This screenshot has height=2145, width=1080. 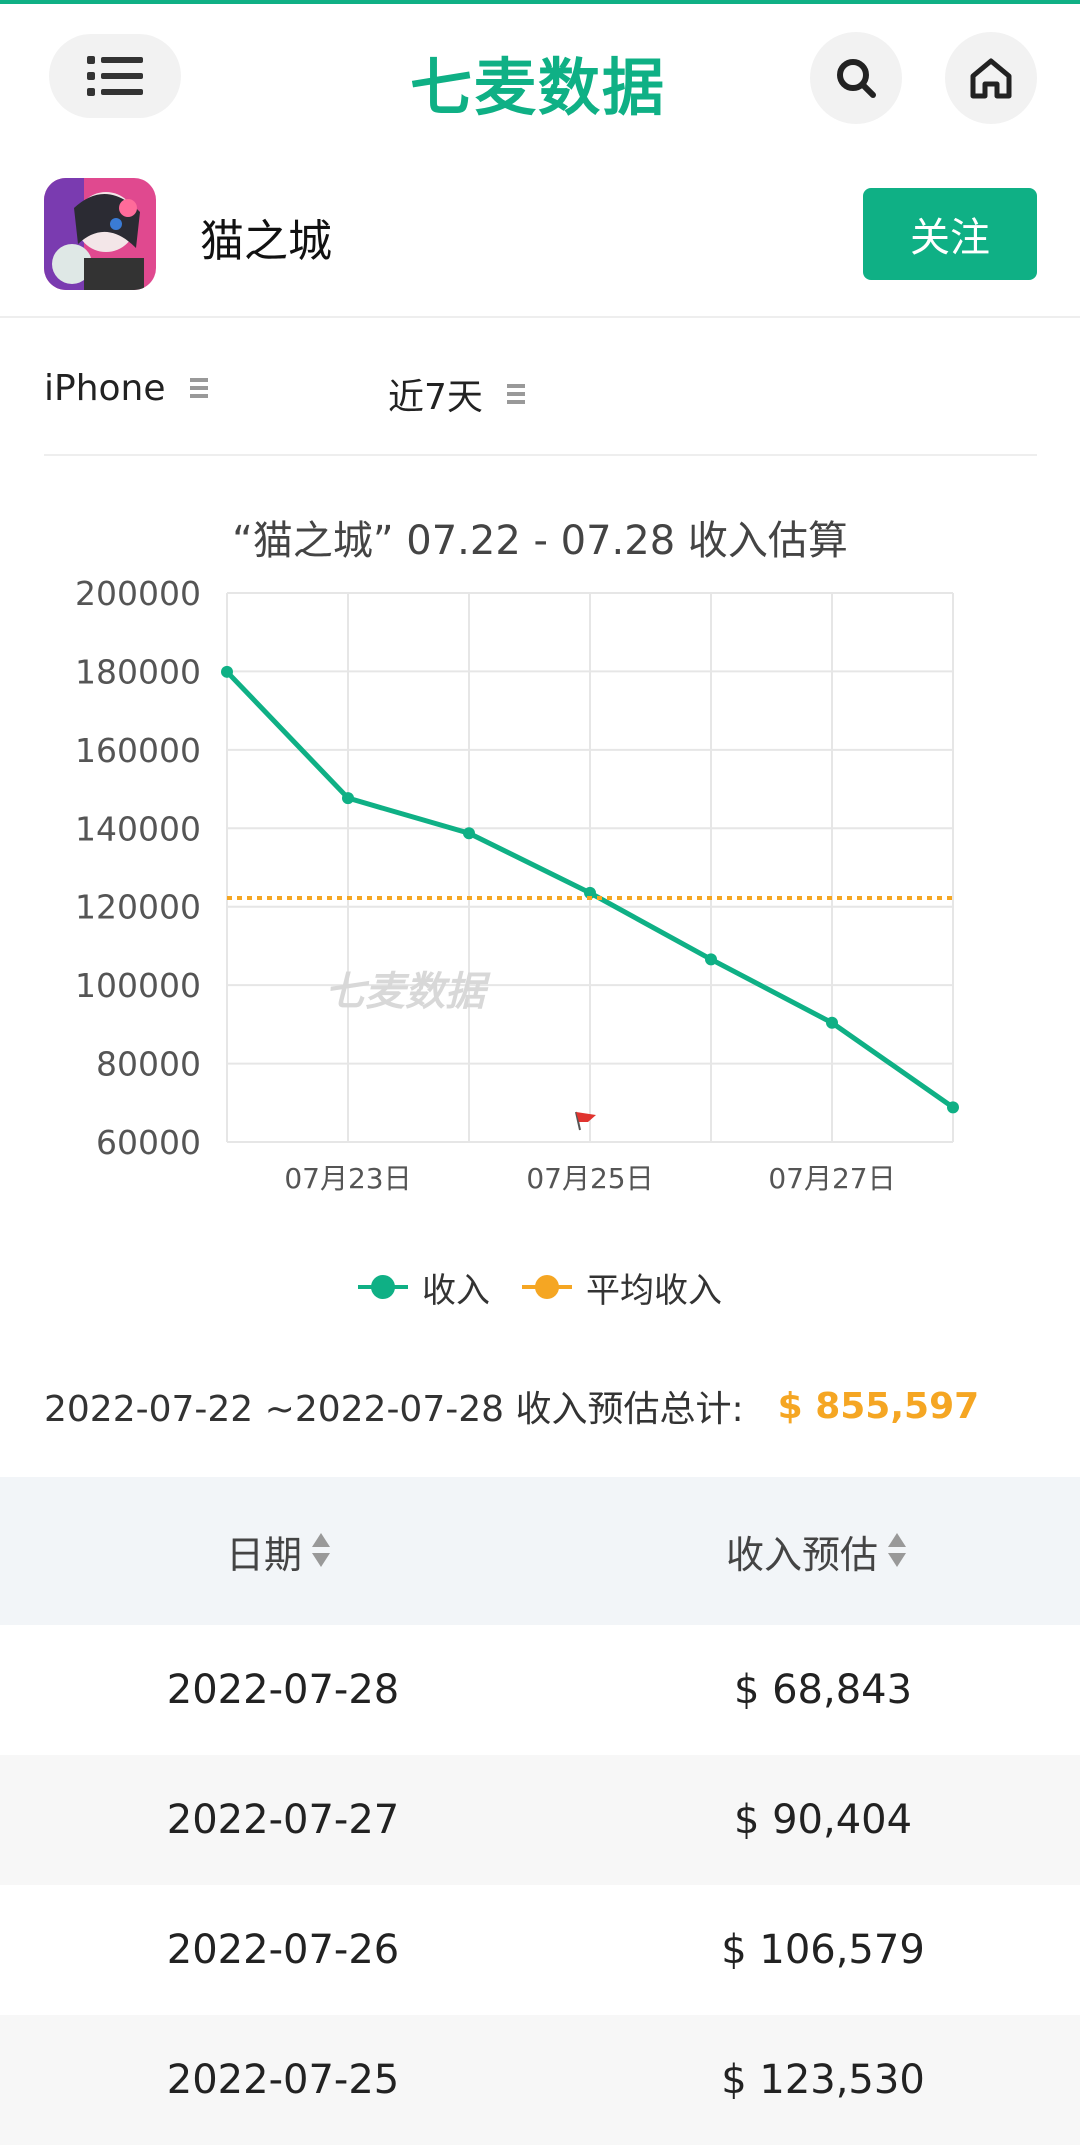 What do you see at coordinates (950, 234) in the screenshot?
I see `follow-button: 关注` at bounding box center [950, 234].